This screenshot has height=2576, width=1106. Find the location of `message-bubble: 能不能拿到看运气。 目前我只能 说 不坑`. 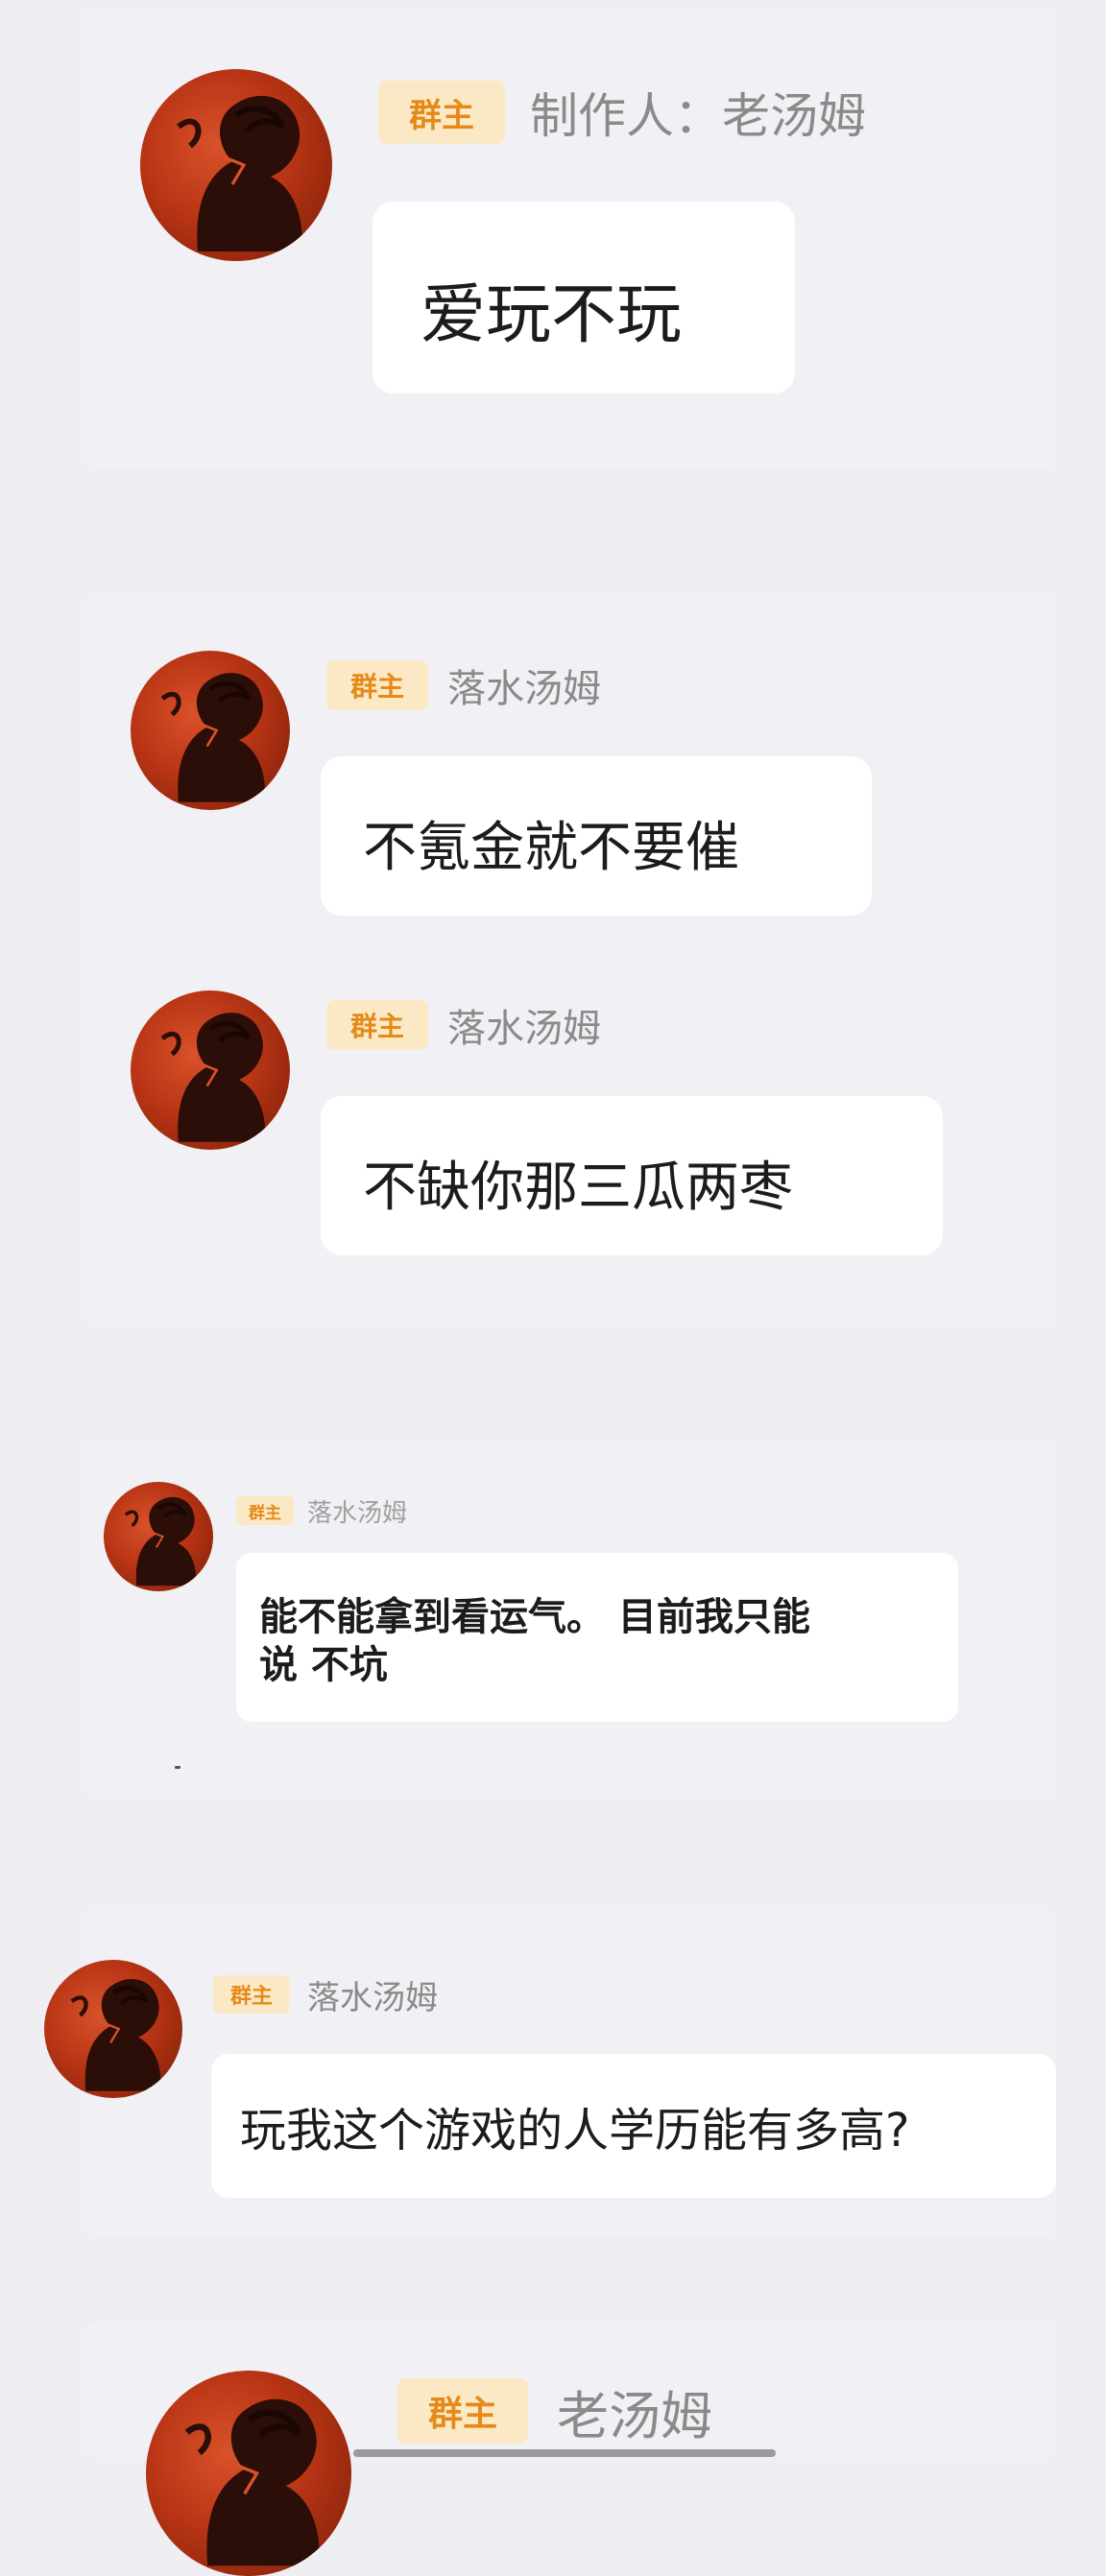

message-bubble: 能不能拿到看运气。 目前我只能 说 不坑 is located at coordinates (597, 1637).